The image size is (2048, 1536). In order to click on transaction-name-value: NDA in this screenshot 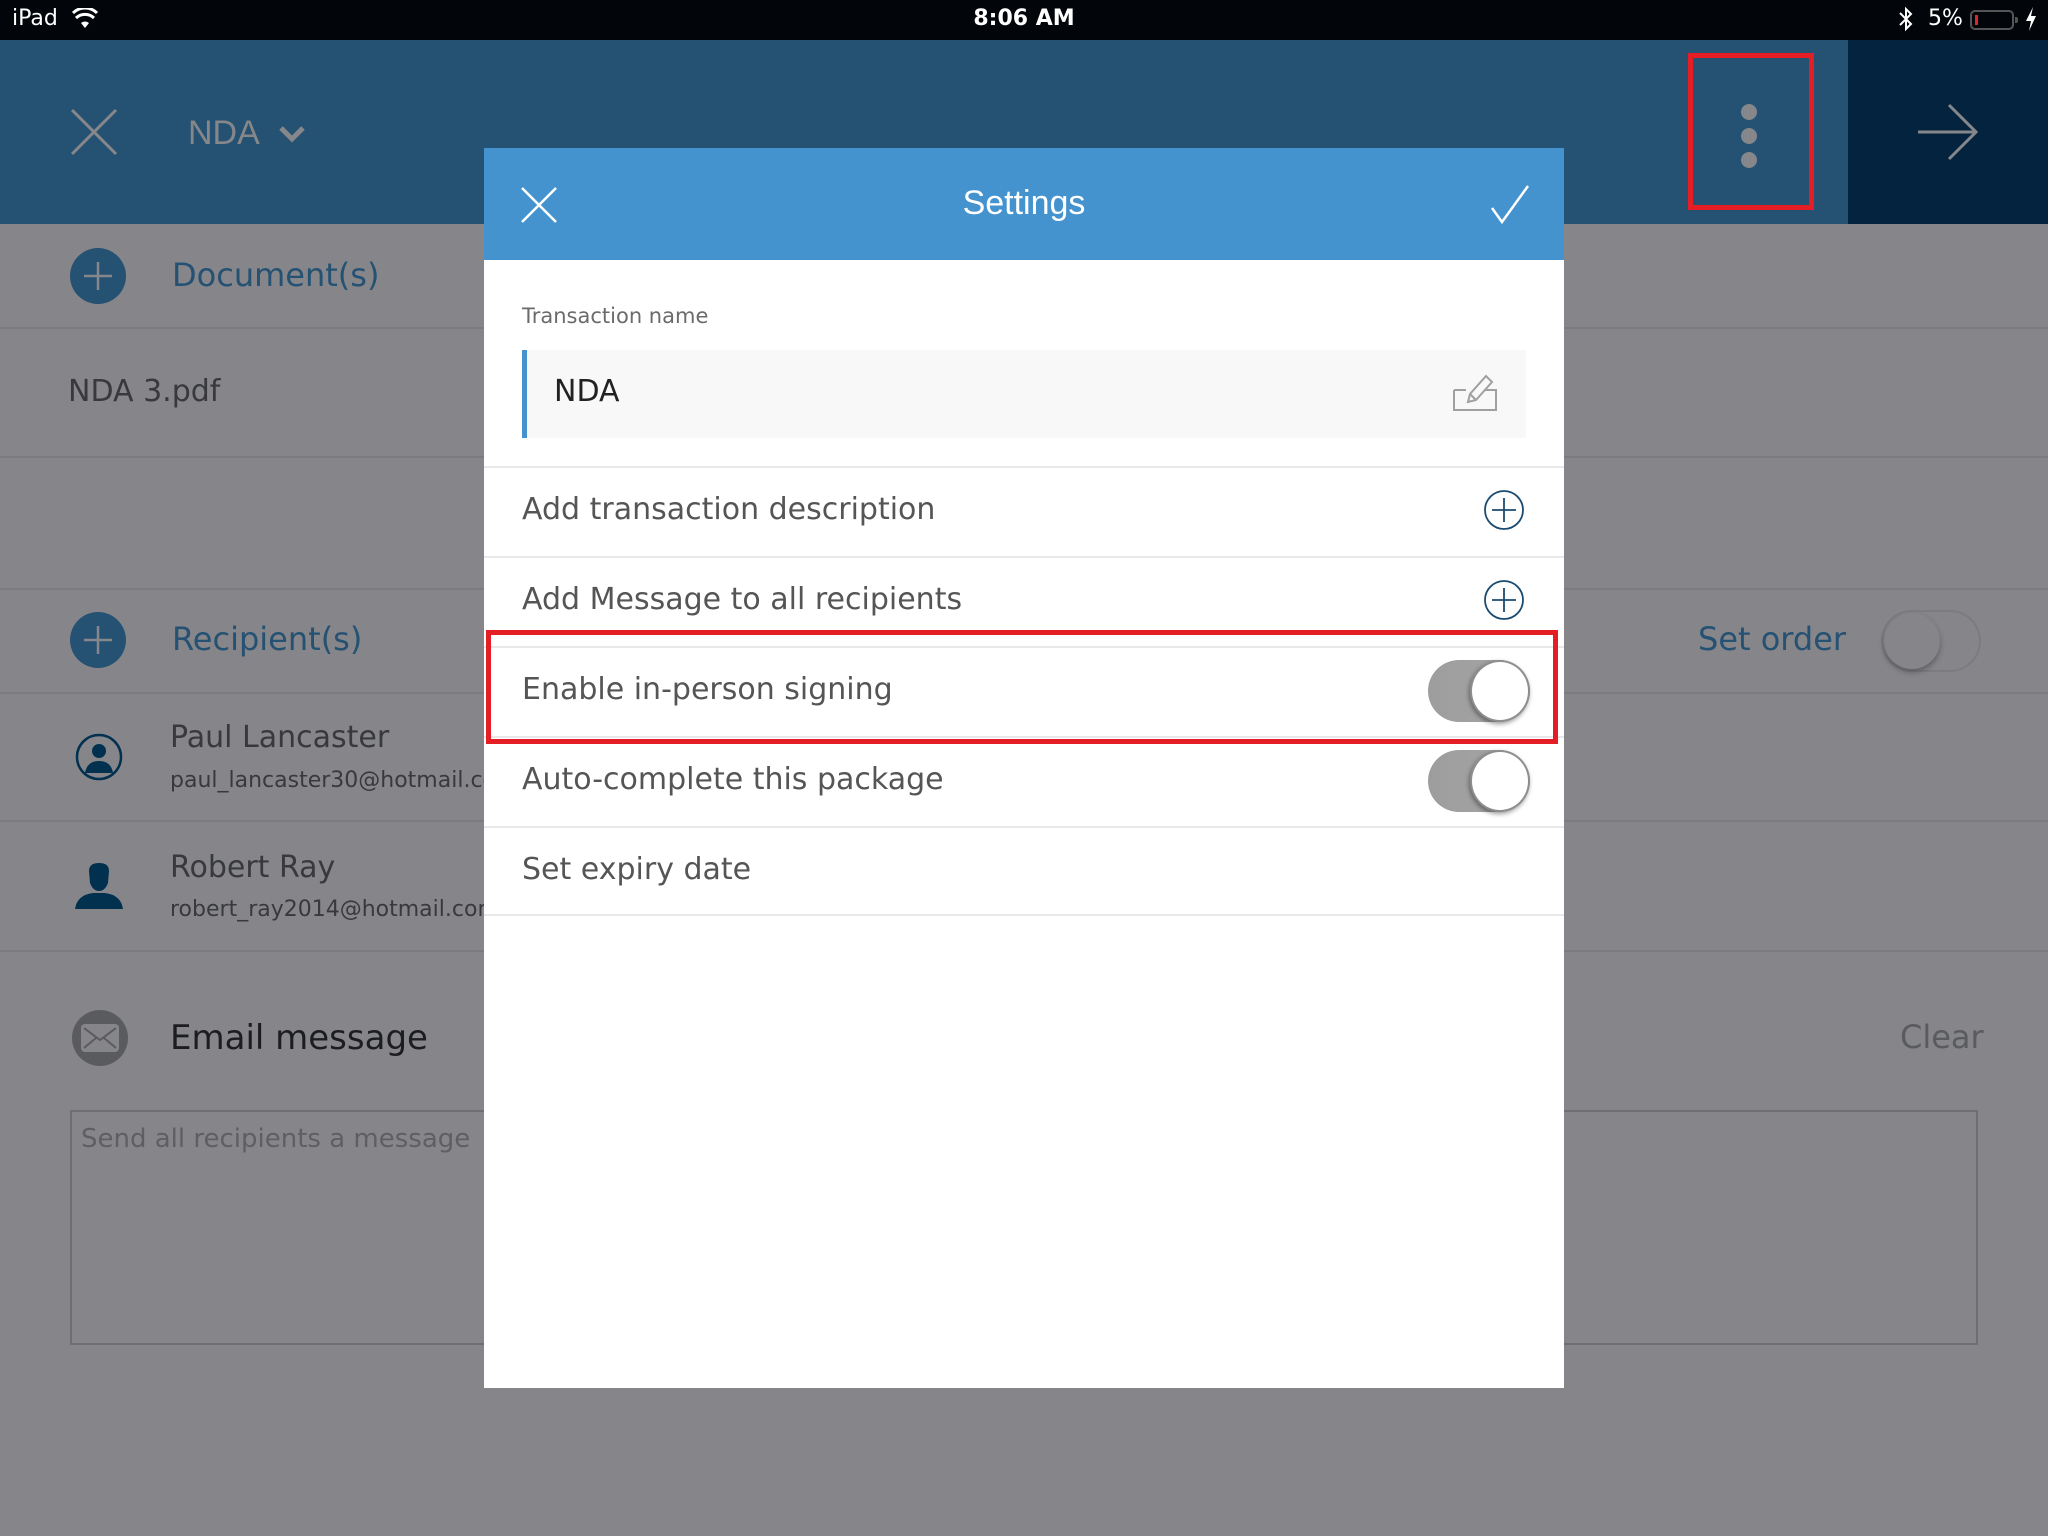, I will do `click(587, 391)`.